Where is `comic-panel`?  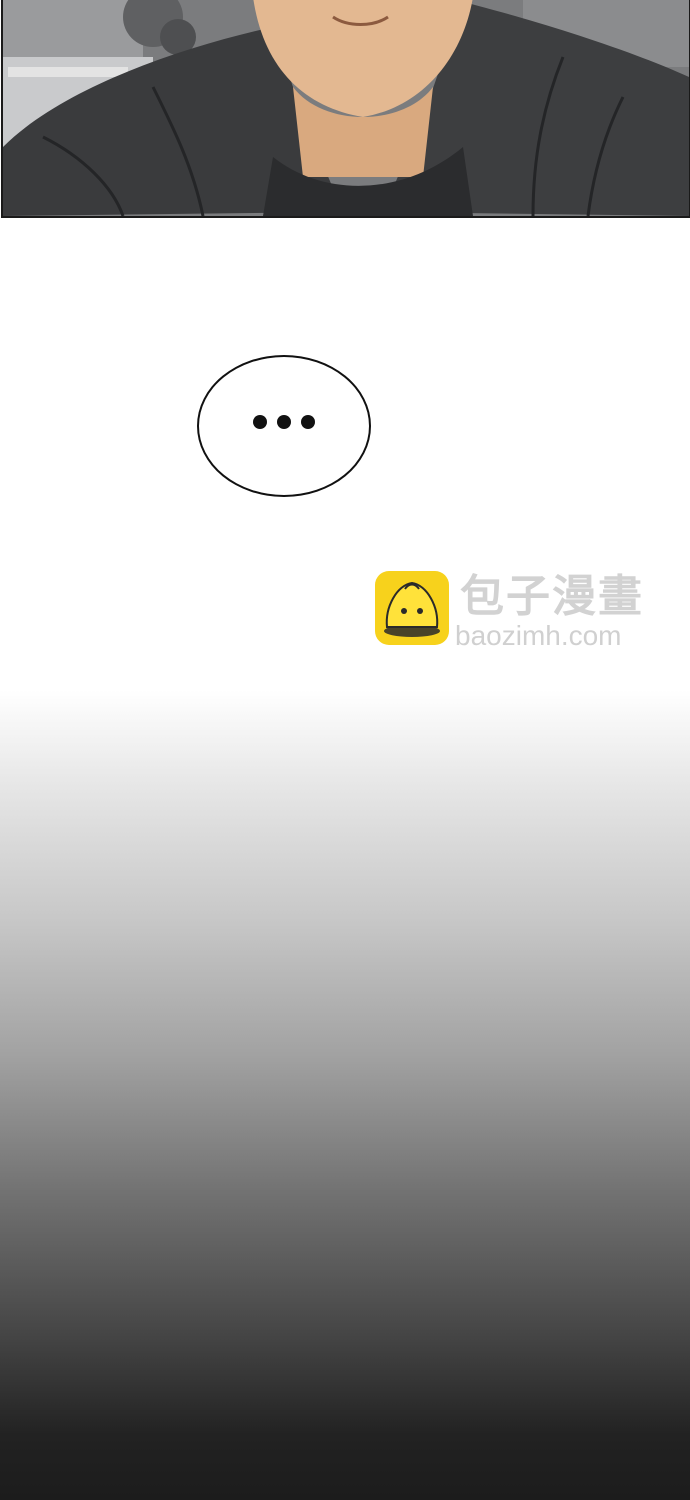
comic-panel is located at coordinates (345, 109).